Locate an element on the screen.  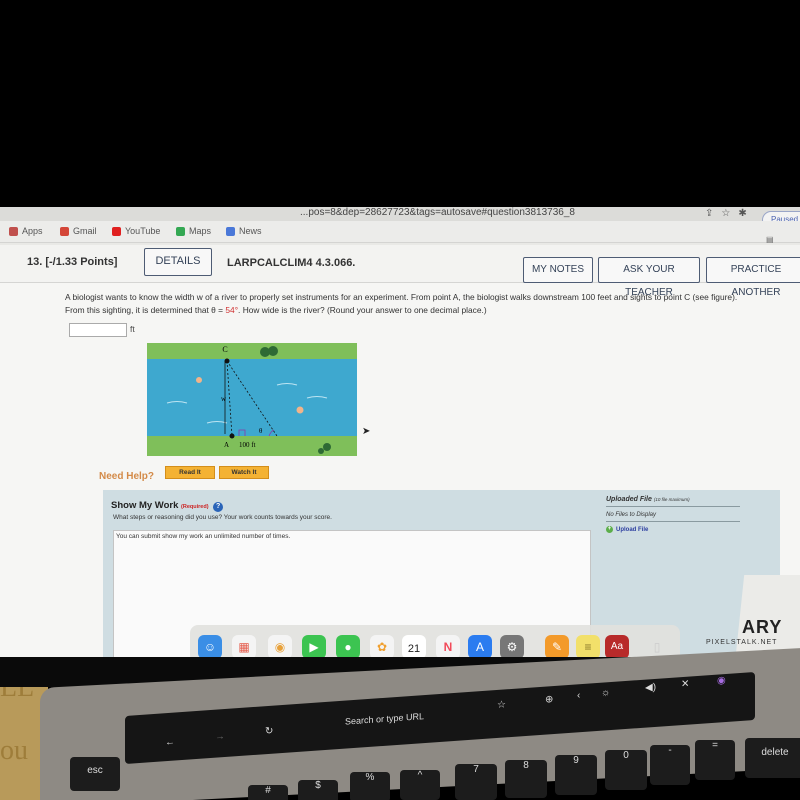
chrome-icon: ◉ is located at coordinates (280, 647).